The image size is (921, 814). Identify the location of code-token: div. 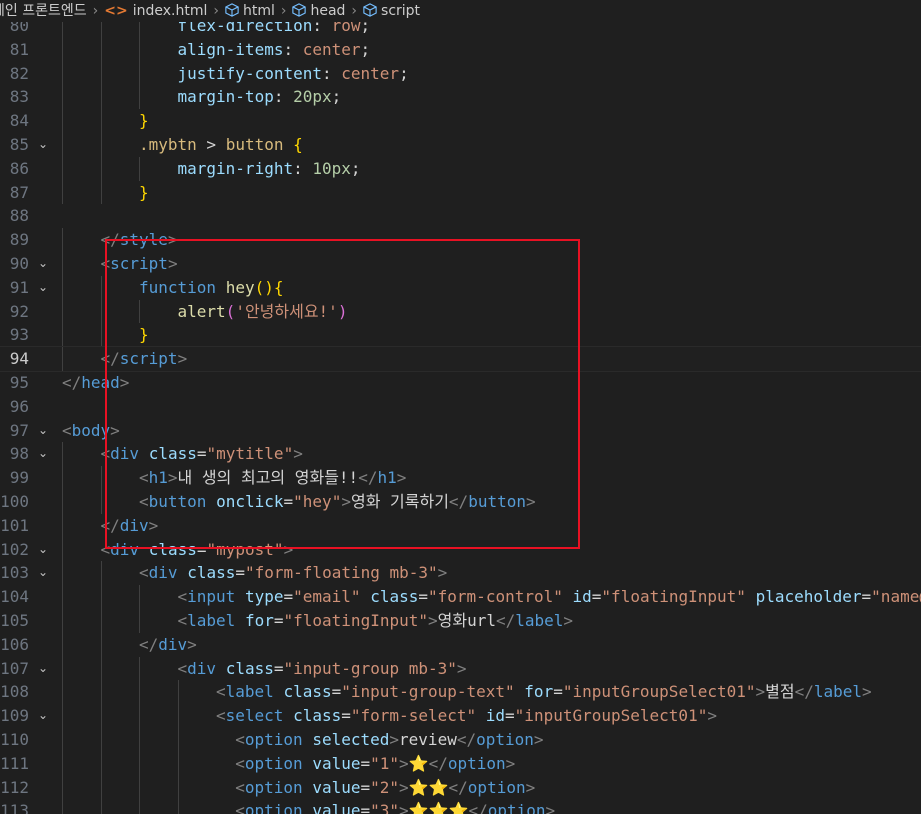
(202, 668).